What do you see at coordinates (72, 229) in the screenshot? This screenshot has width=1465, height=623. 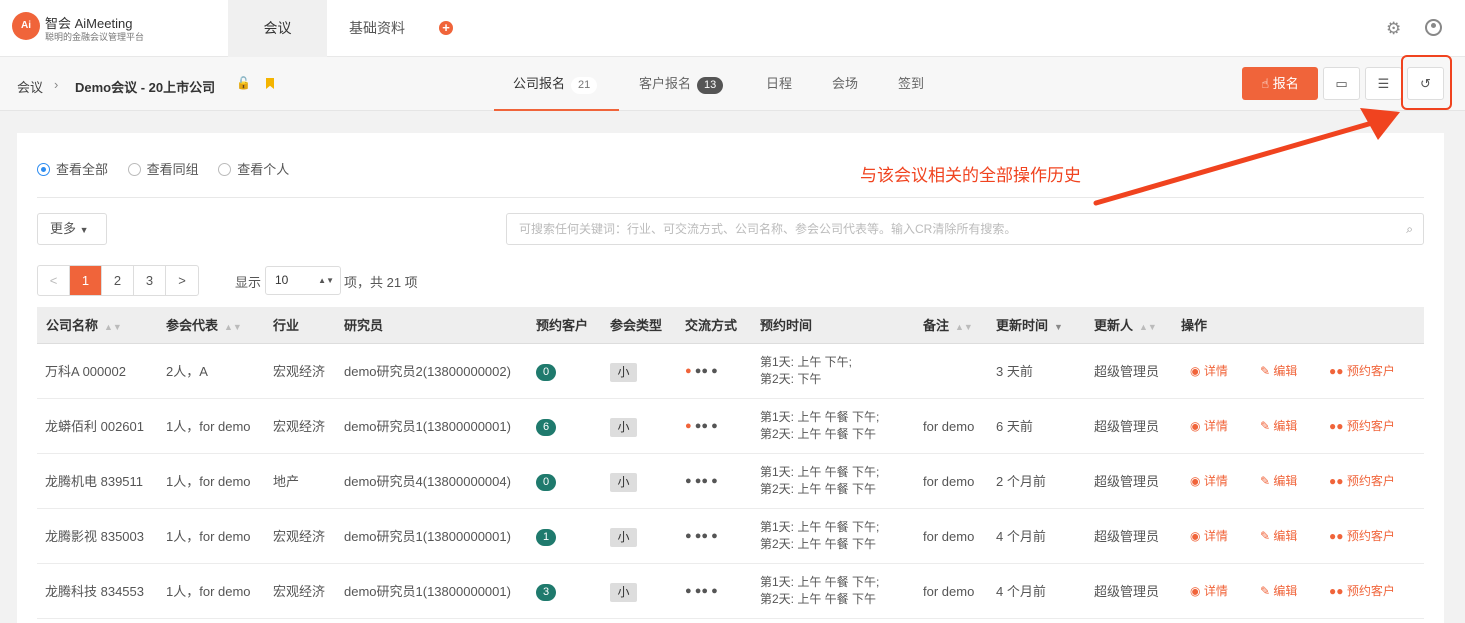 I see `more-dropdown: 更多 ▼` at bounding box center [72, 229].